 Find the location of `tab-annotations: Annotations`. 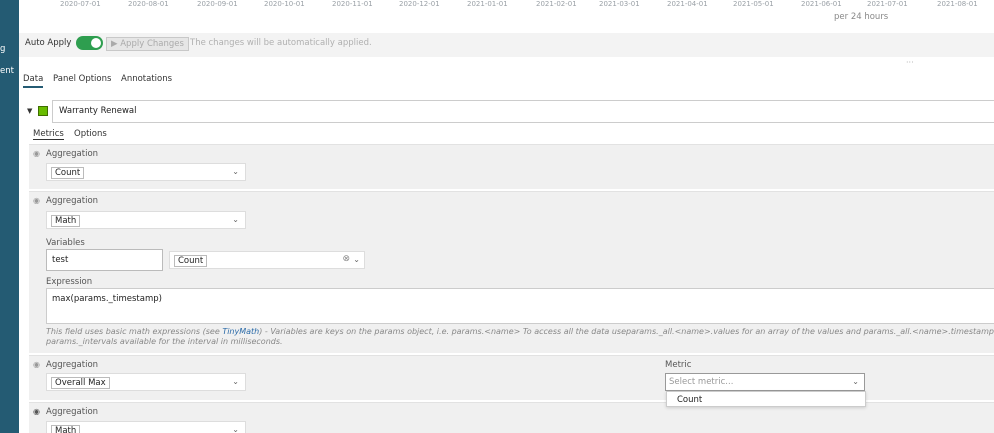

tab-annotations: Annotations is located at coordinates (146, 79).